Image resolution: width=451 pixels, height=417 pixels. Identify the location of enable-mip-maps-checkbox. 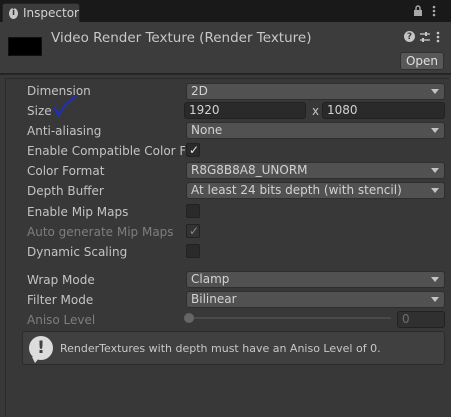
(193, 211).